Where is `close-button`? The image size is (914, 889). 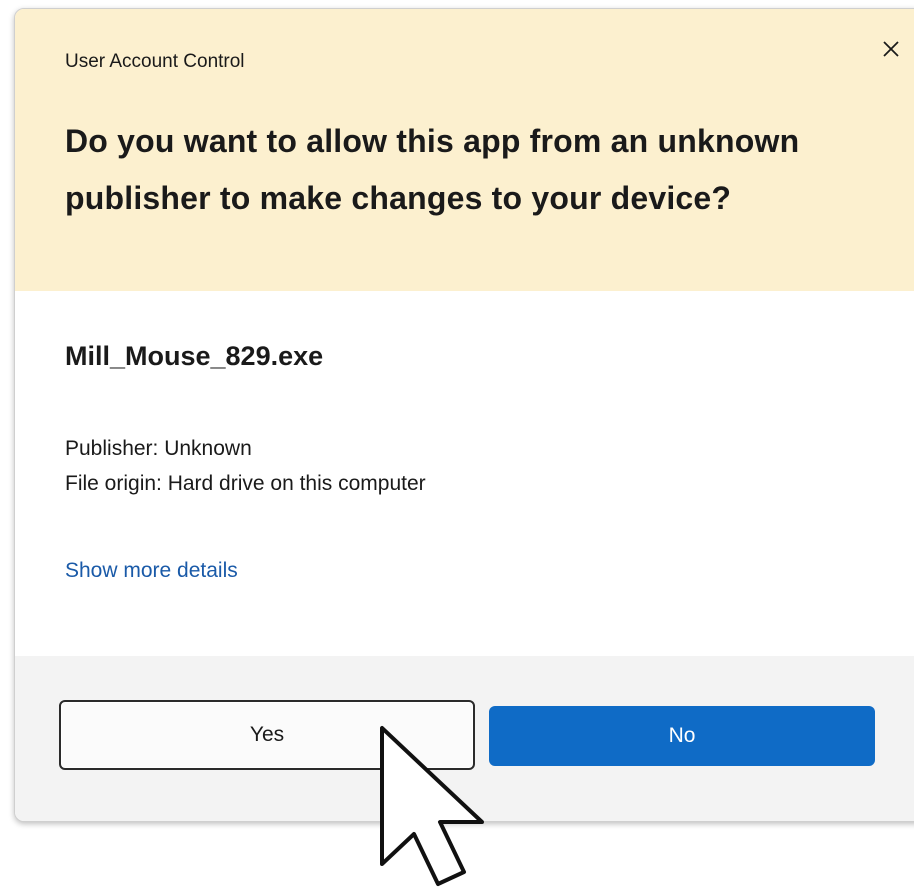 close-button is located at coordinates (891, 49).